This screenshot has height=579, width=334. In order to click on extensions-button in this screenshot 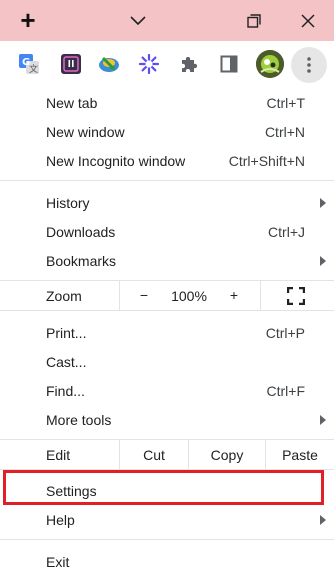, I will do `click(189, 64)`.